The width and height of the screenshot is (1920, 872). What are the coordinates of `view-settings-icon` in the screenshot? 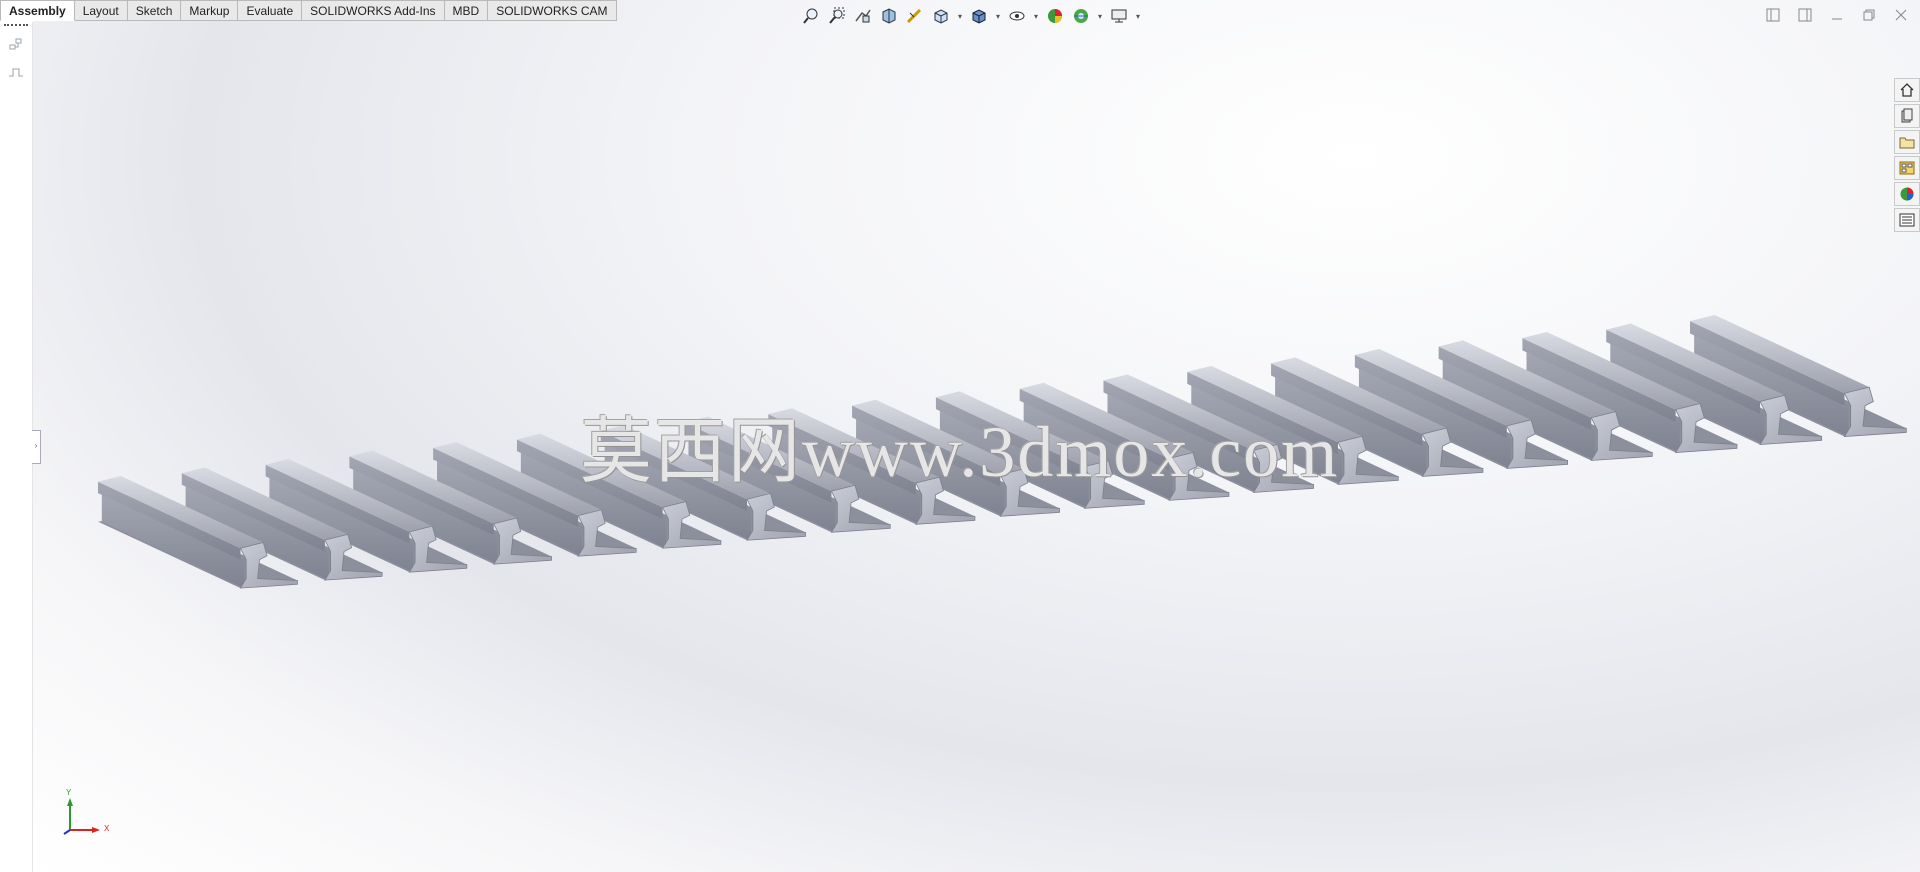 It's located at (1119, 16).